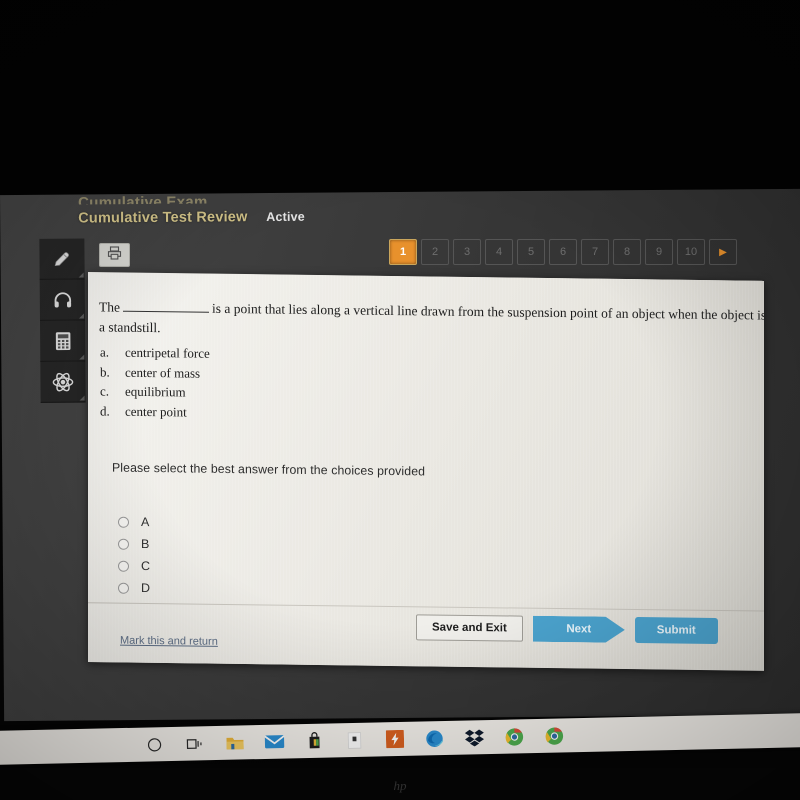  I want to click on choice-a: a. centripetal force, so click(155, 352).